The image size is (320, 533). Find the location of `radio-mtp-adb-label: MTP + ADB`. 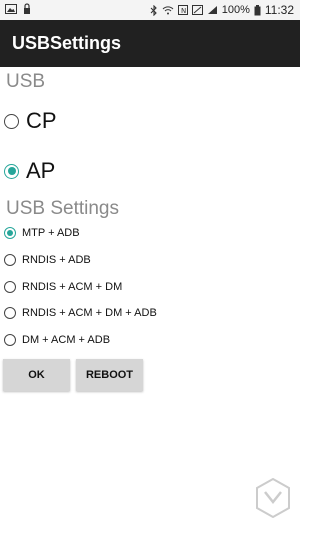

radio-mtp-adb-label: MTP + ADB is located at coordinates (51, 233).